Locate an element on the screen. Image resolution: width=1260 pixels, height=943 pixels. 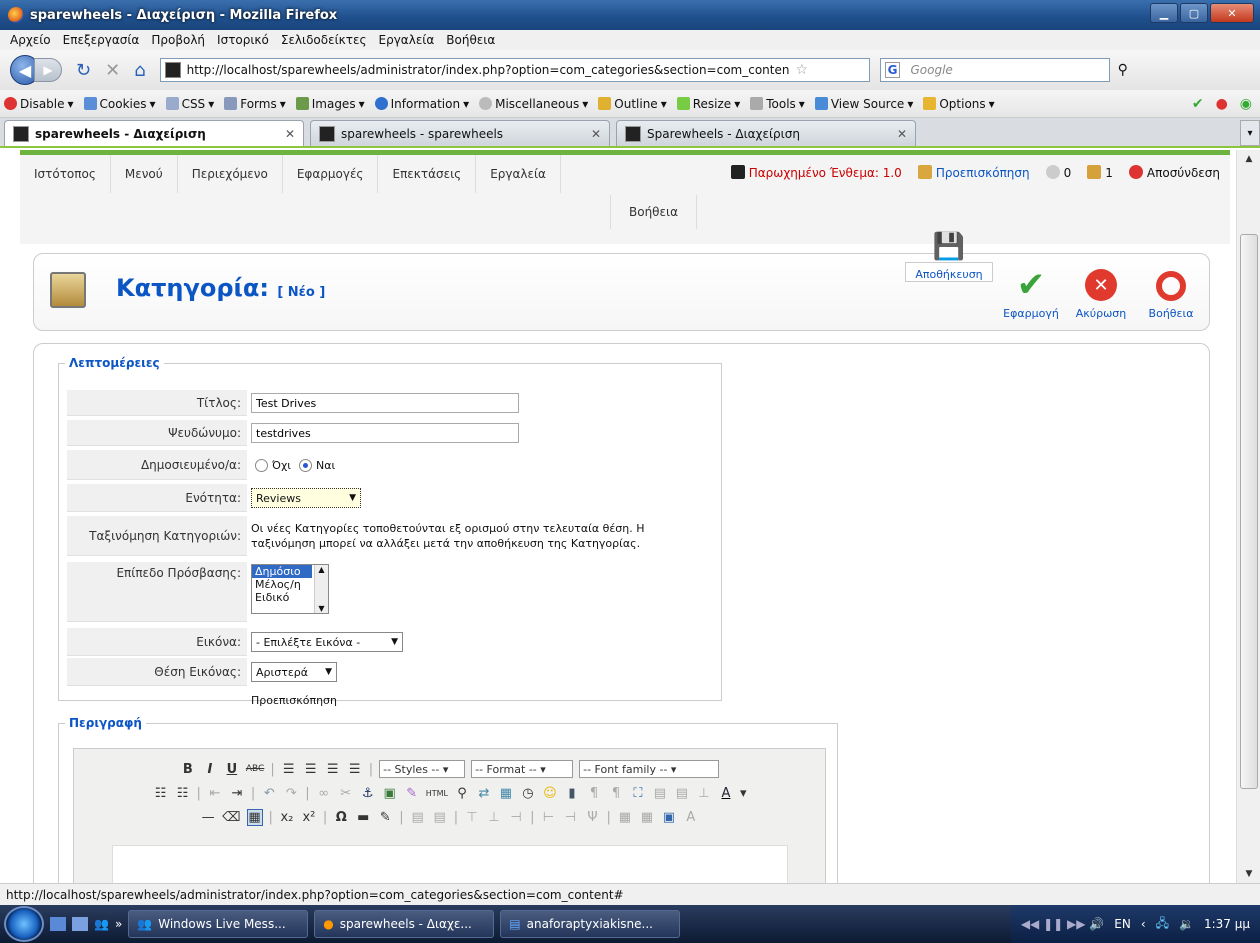
preview-link: Προεπισκόπηση is located at coordinates (973, 172).